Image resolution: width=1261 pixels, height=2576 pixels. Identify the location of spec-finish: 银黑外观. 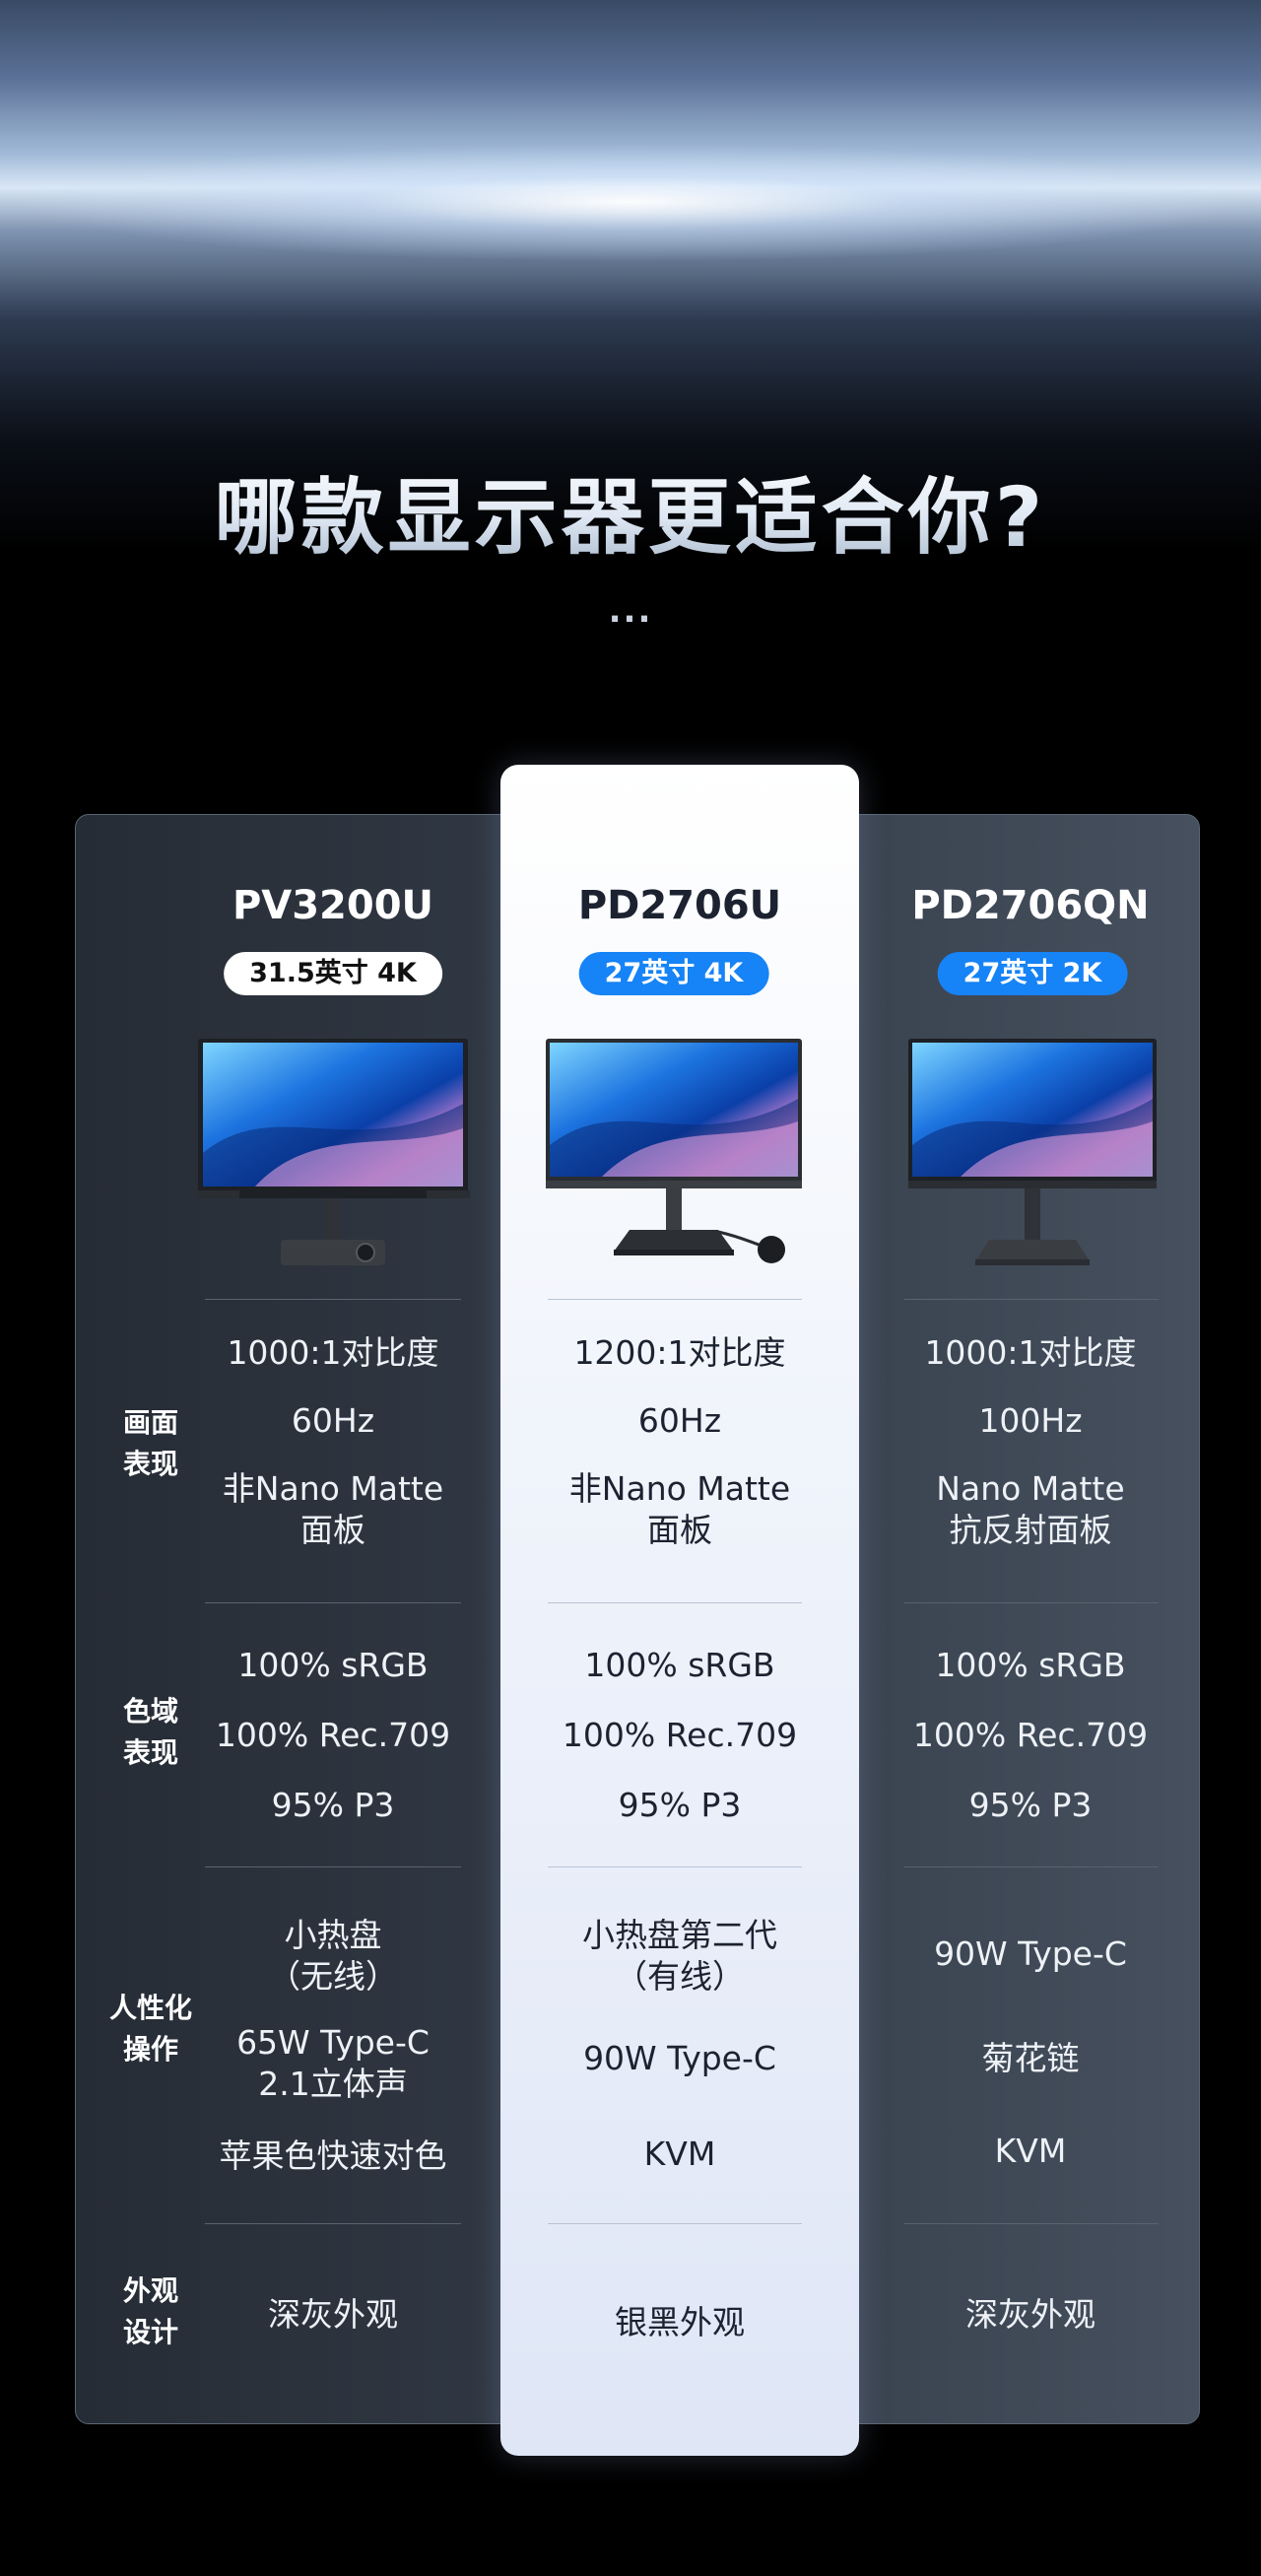
(680, 2322).